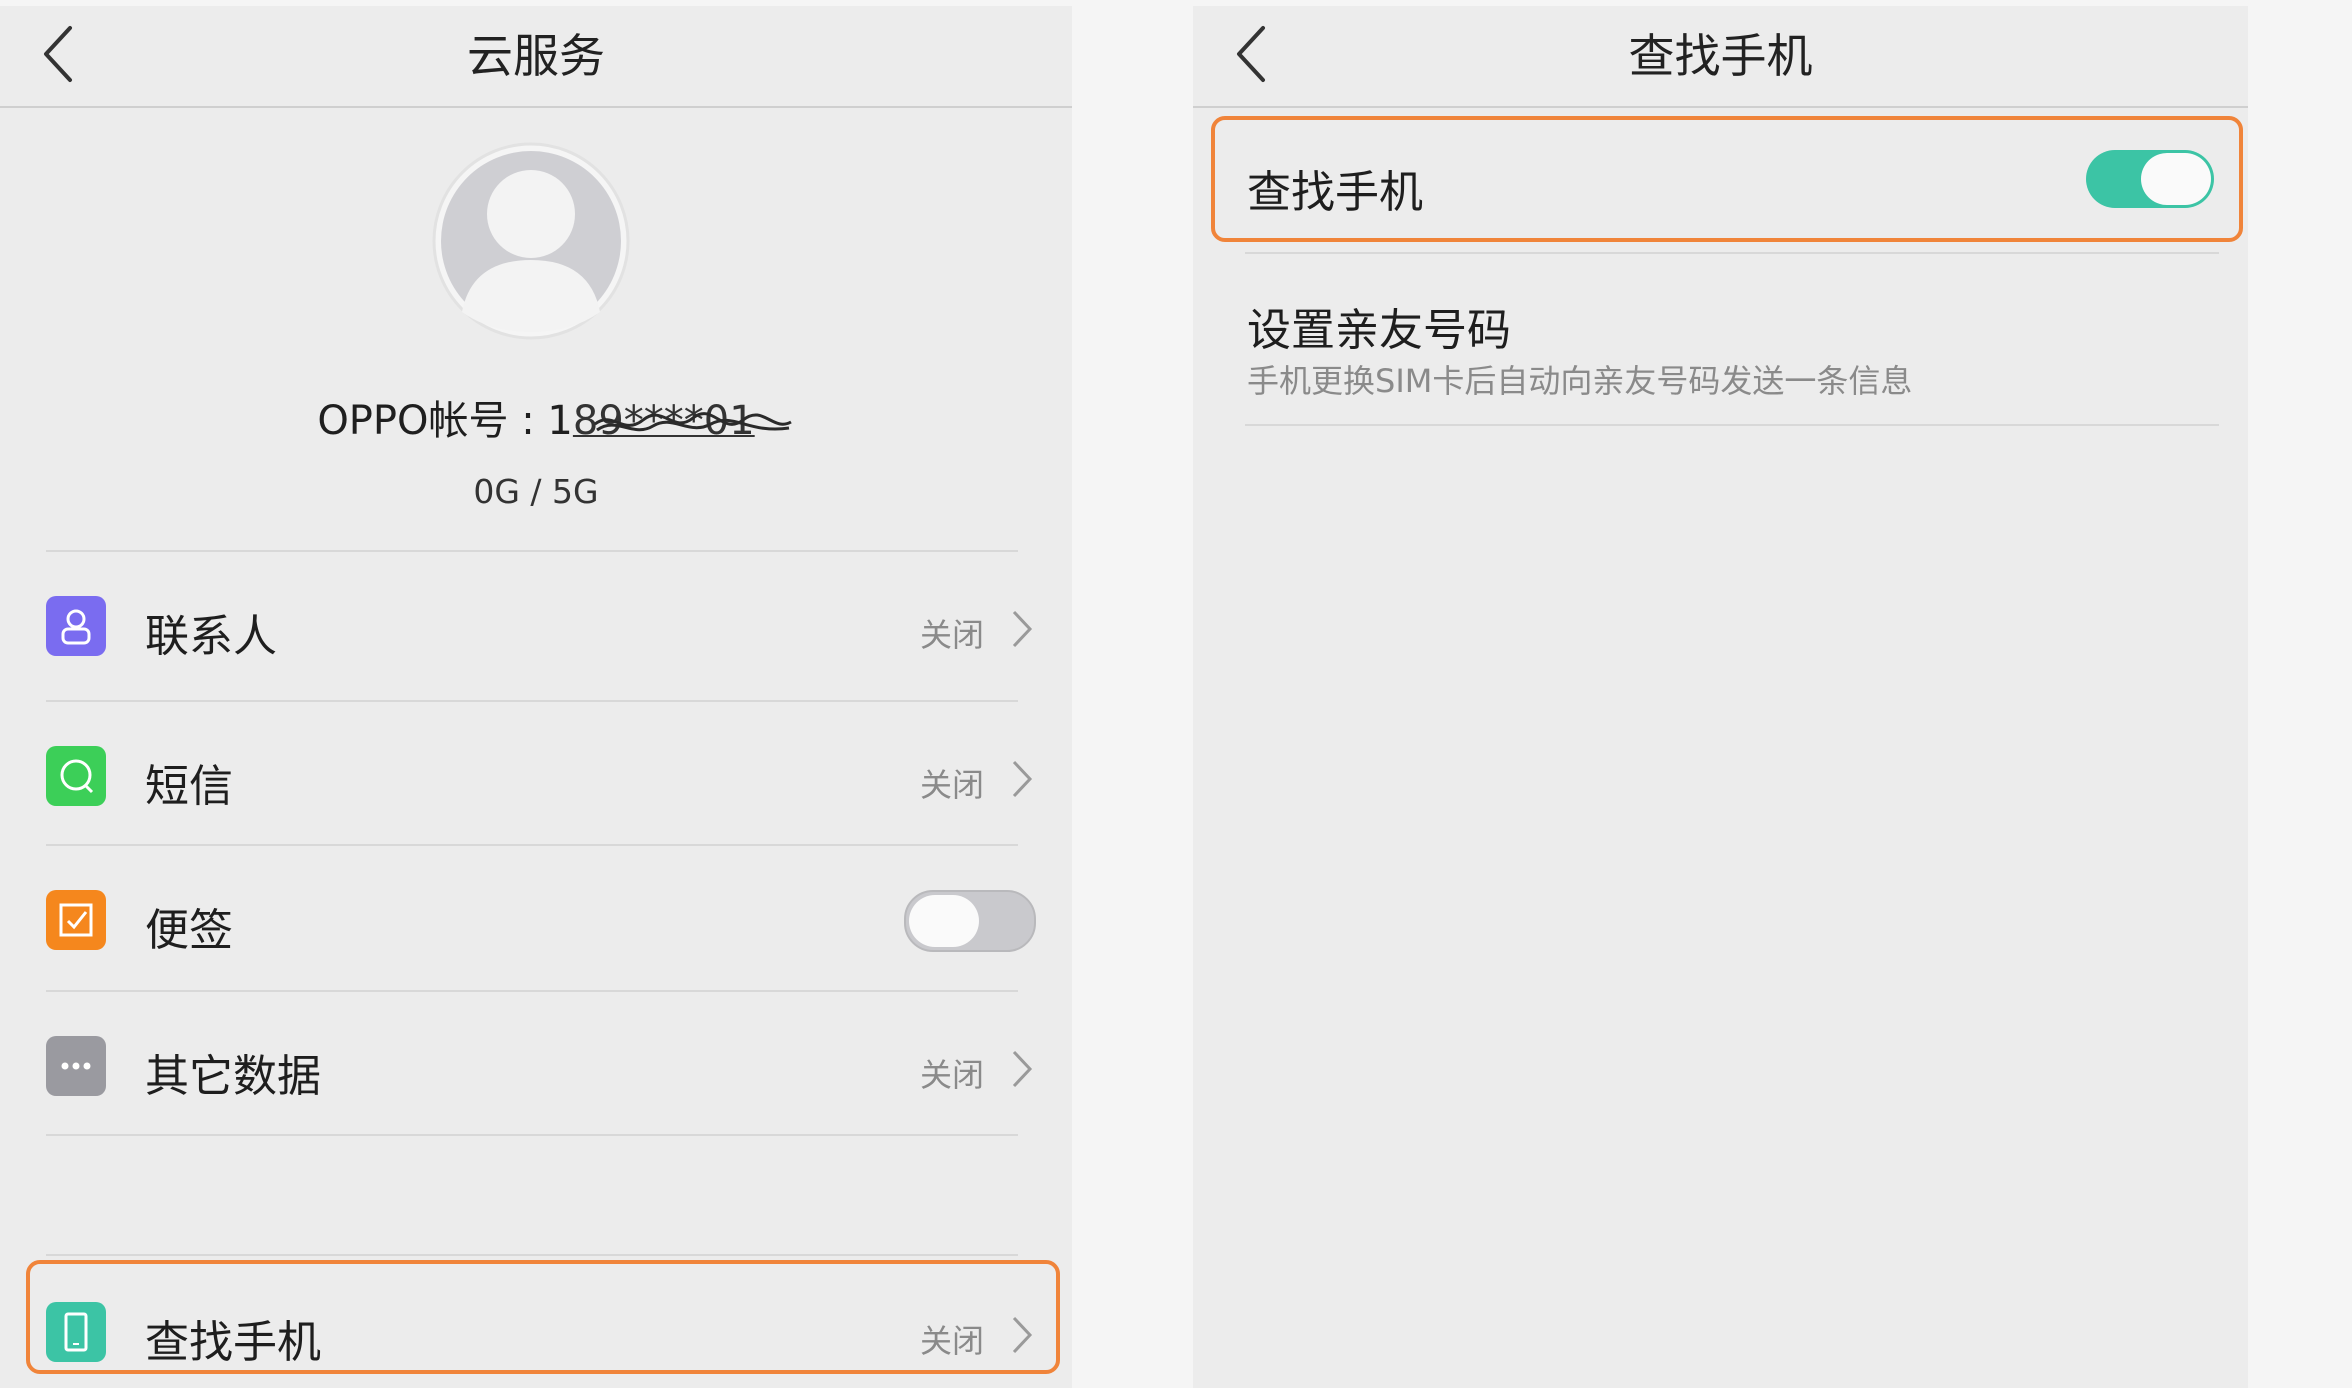 Image resolution: width=2352 pixels, height=1388 pixels. What do you see at coordinates (1379, 330) in the screenshot?
I see `family-numbers-label: 设置亲友号码` at bounding box center [1379, 330].